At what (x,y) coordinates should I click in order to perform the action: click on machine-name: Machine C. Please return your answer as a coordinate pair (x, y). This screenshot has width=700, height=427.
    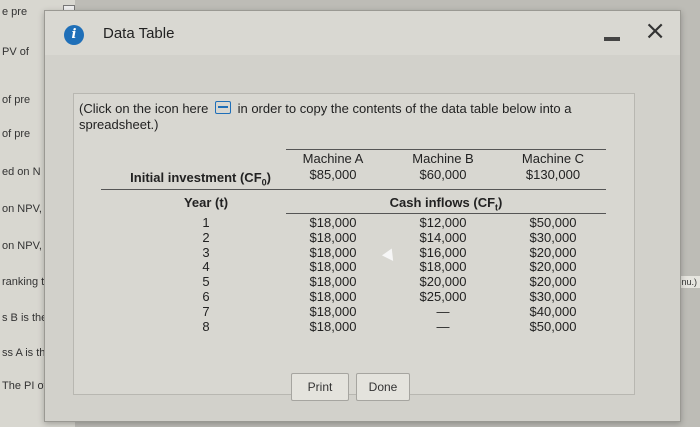
    Looking at the image, I should click on (553, 158).